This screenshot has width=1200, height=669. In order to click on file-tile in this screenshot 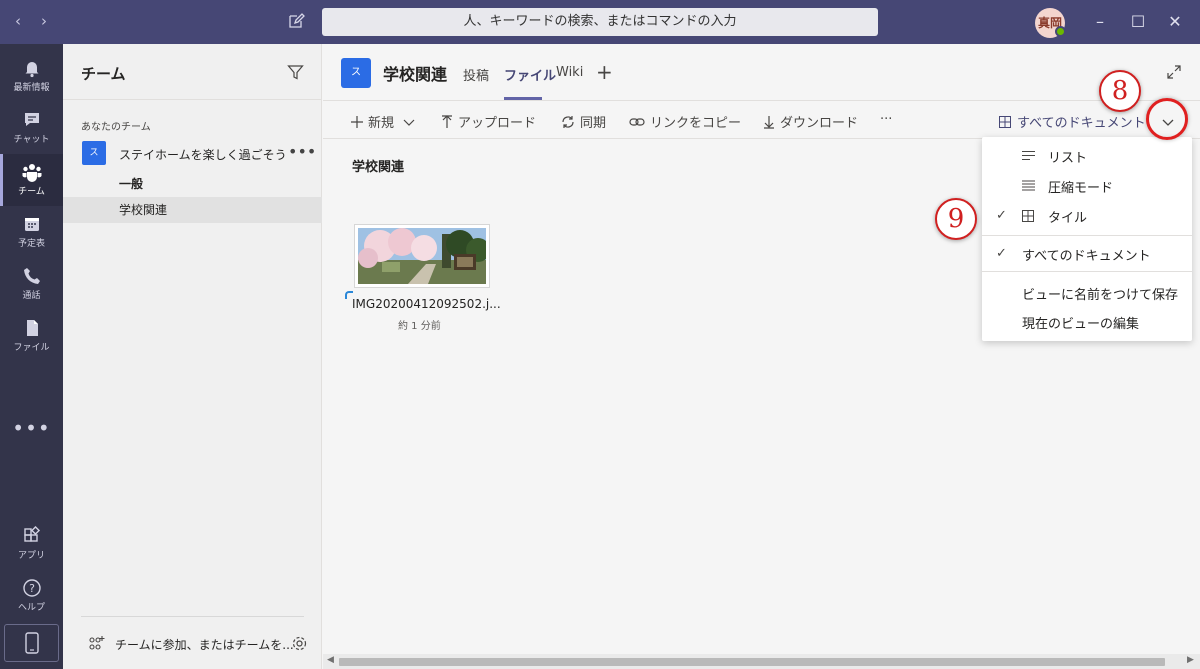, I will do `click(422, 256)`.